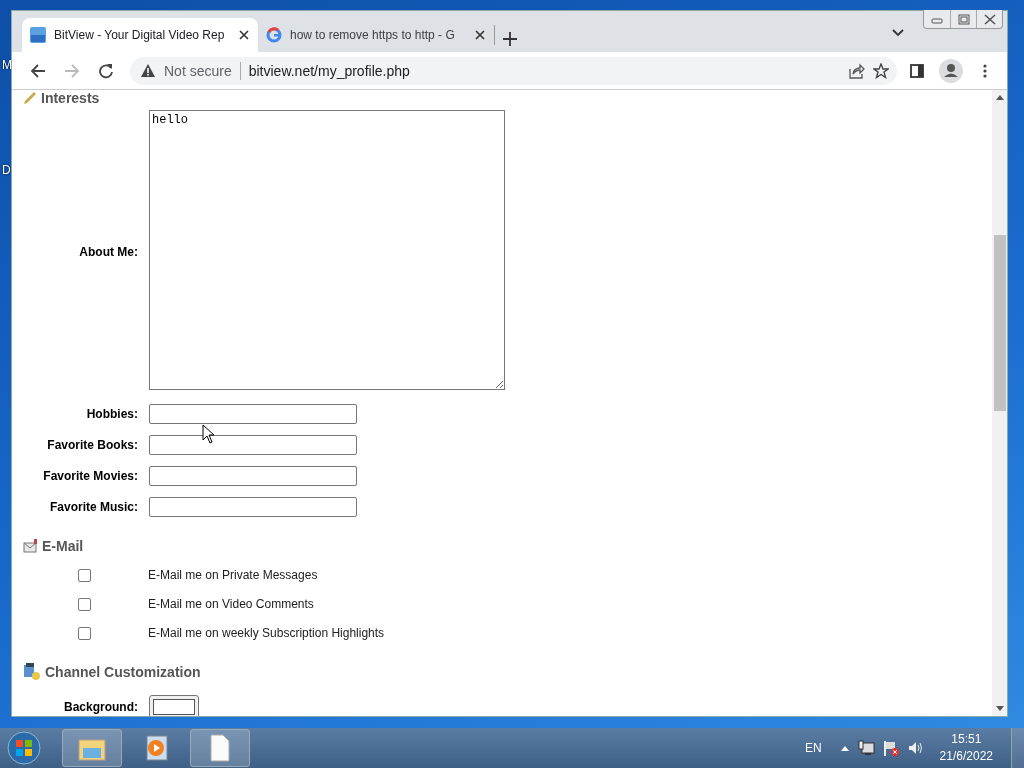 This screenshot has height=768, width=1024. Describe the element at coordinates (233, 575) in the screenshot. I see `checkbox-label: E-Mail me on Private Messages` at that location.